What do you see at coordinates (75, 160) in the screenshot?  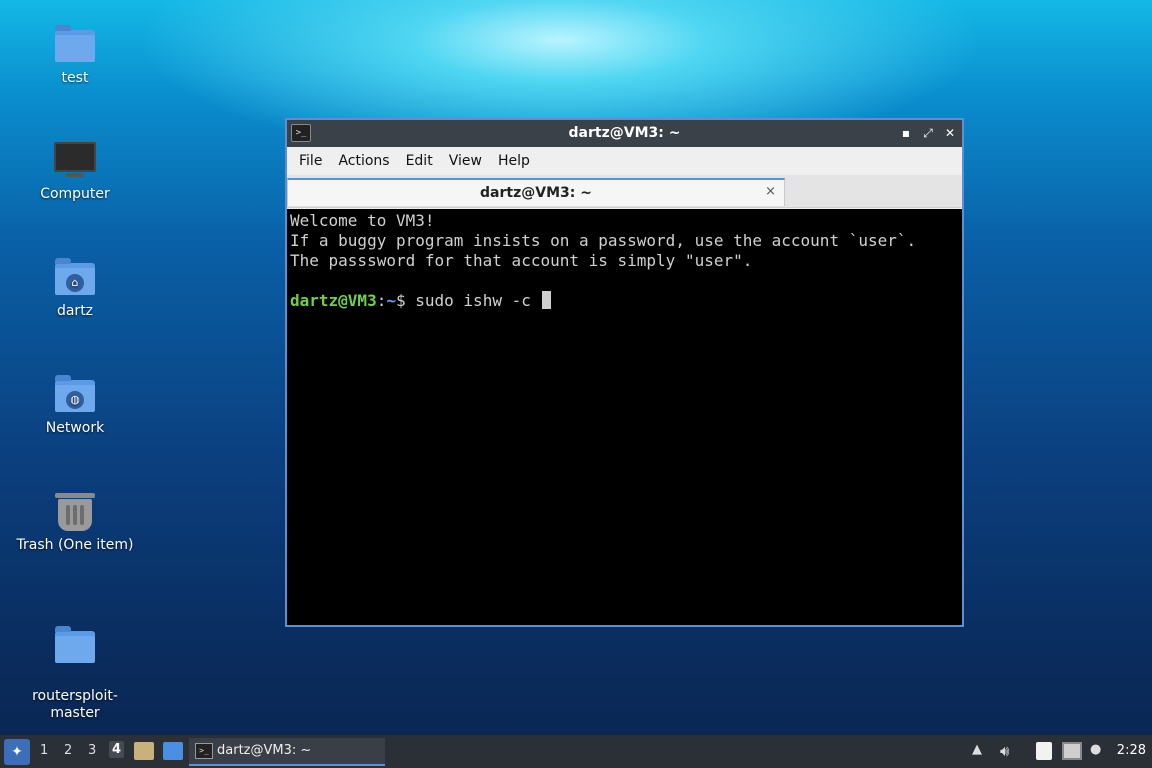 I see `computer-icon` at bounding box center [75, 160].